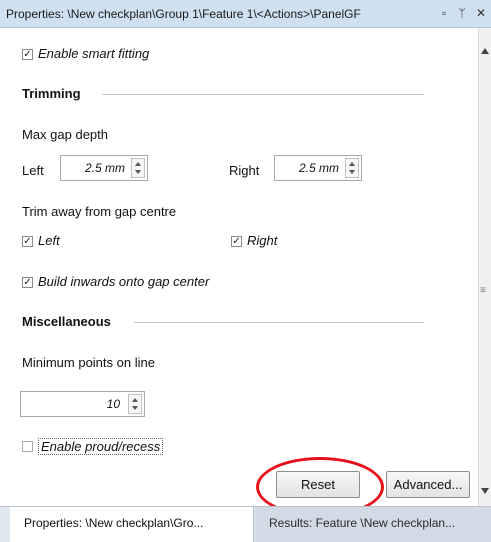 This screenshot has width=491, height=542. What do you see at coordinates (124, 281) in the screenshot?
I see `build-inwards-label: Build inwards onto gap center` at bounding box center [124, 281].